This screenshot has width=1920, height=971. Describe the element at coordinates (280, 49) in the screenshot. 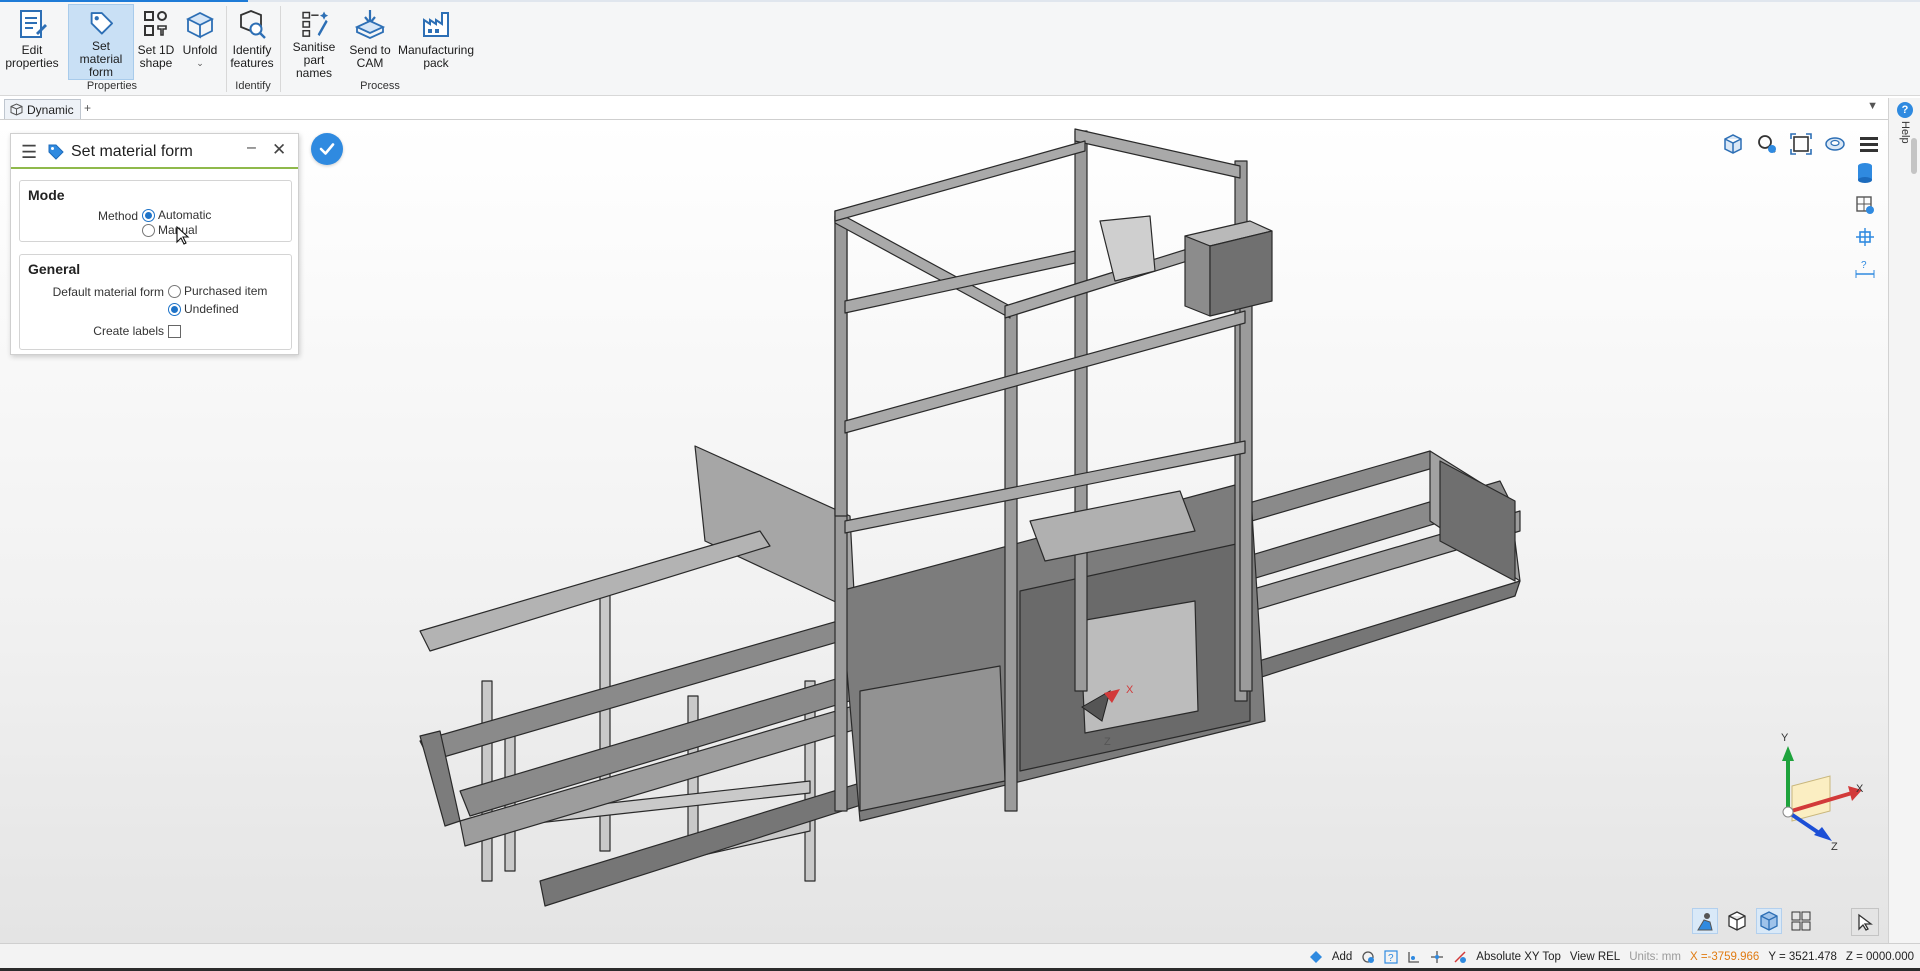

I see `ribbon-separator` at that location.